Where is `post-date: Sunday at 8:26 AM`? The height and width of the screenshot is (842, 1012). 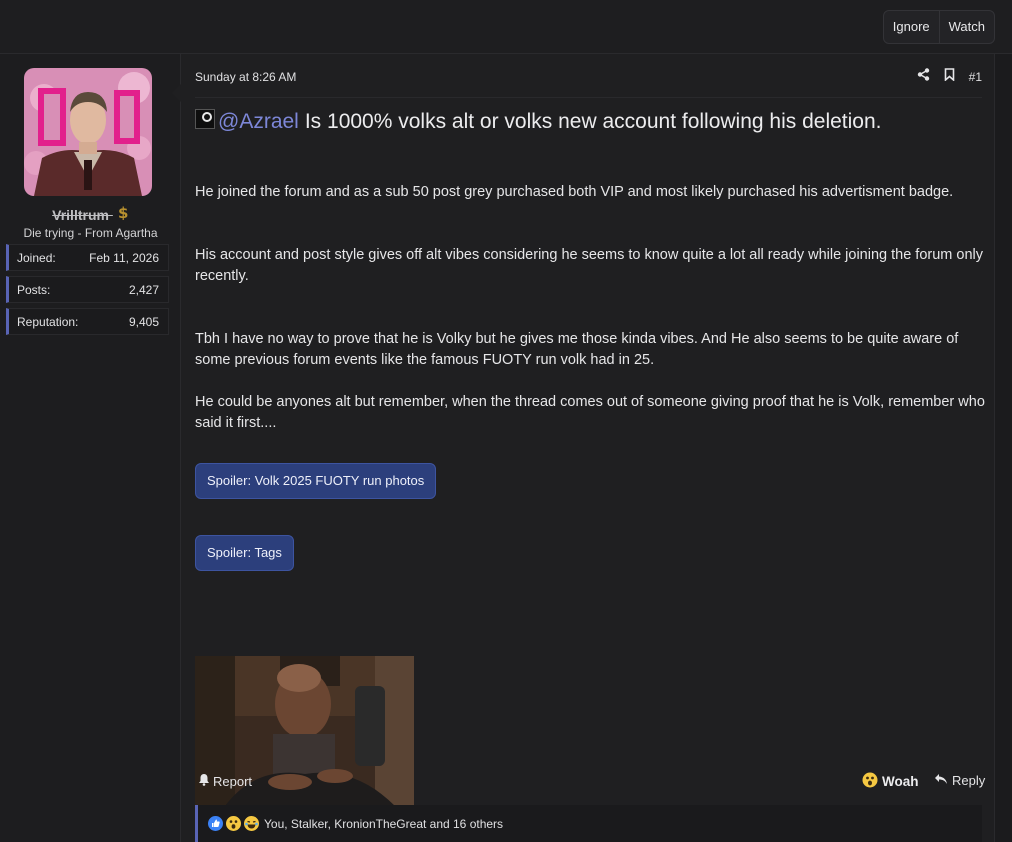
post-date: Sunday at 8:26 AM is located at coordinates (245, 77).